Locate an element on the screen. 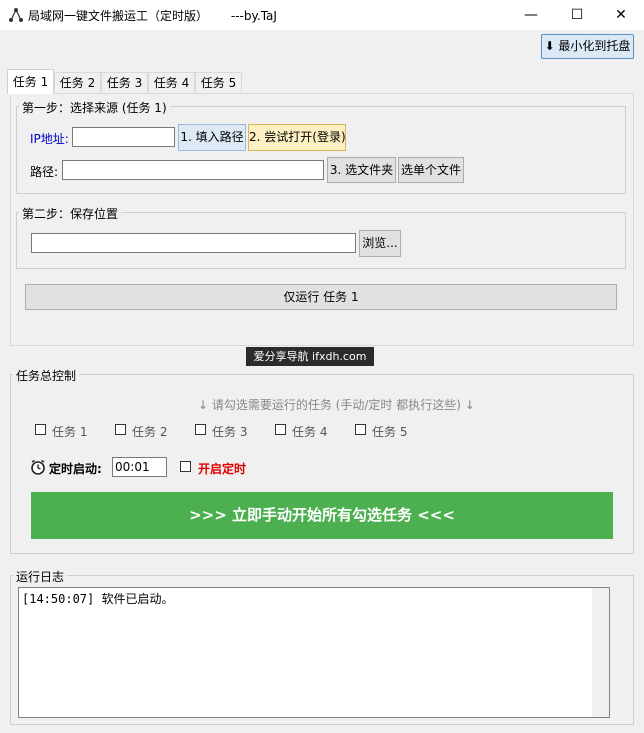 The image size is (644, 733). task-1-checkbox is located at coordinates (40, 429).